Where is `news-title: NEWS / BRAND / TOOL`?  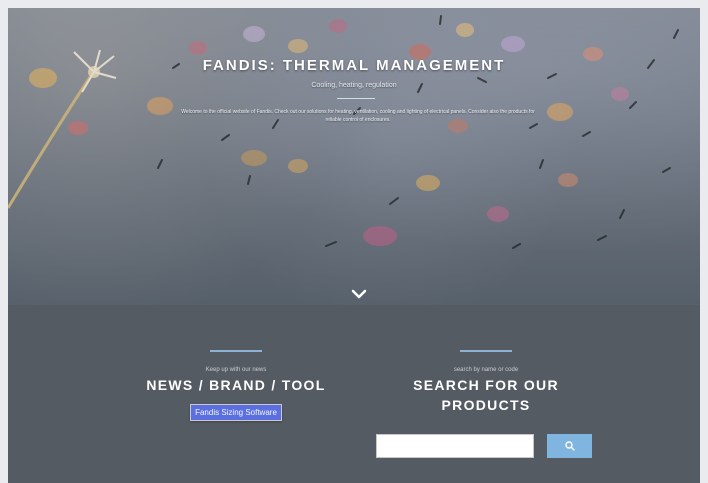 news-title: NEWS / BRAND / TOOL is located at coordinates (236, 385).